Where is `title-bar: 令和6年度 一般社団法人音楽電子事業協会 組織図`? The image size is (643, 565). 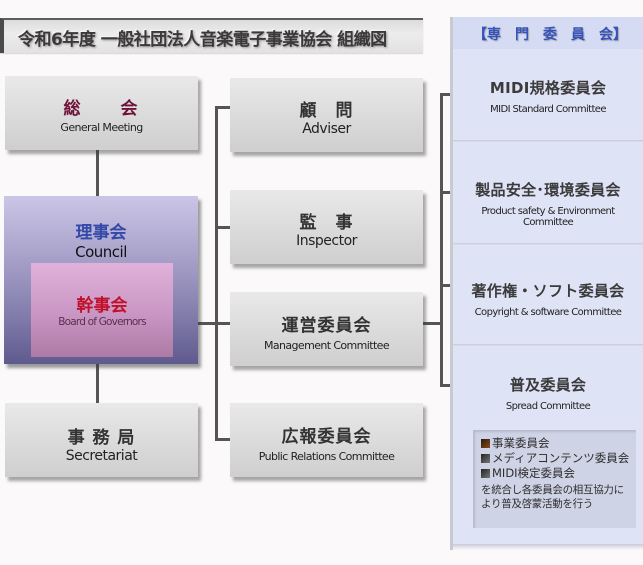 title-bar: 令和6年度 一般社団法人音楽電子事業協会 組織図 is located at coordinates (211, 35).